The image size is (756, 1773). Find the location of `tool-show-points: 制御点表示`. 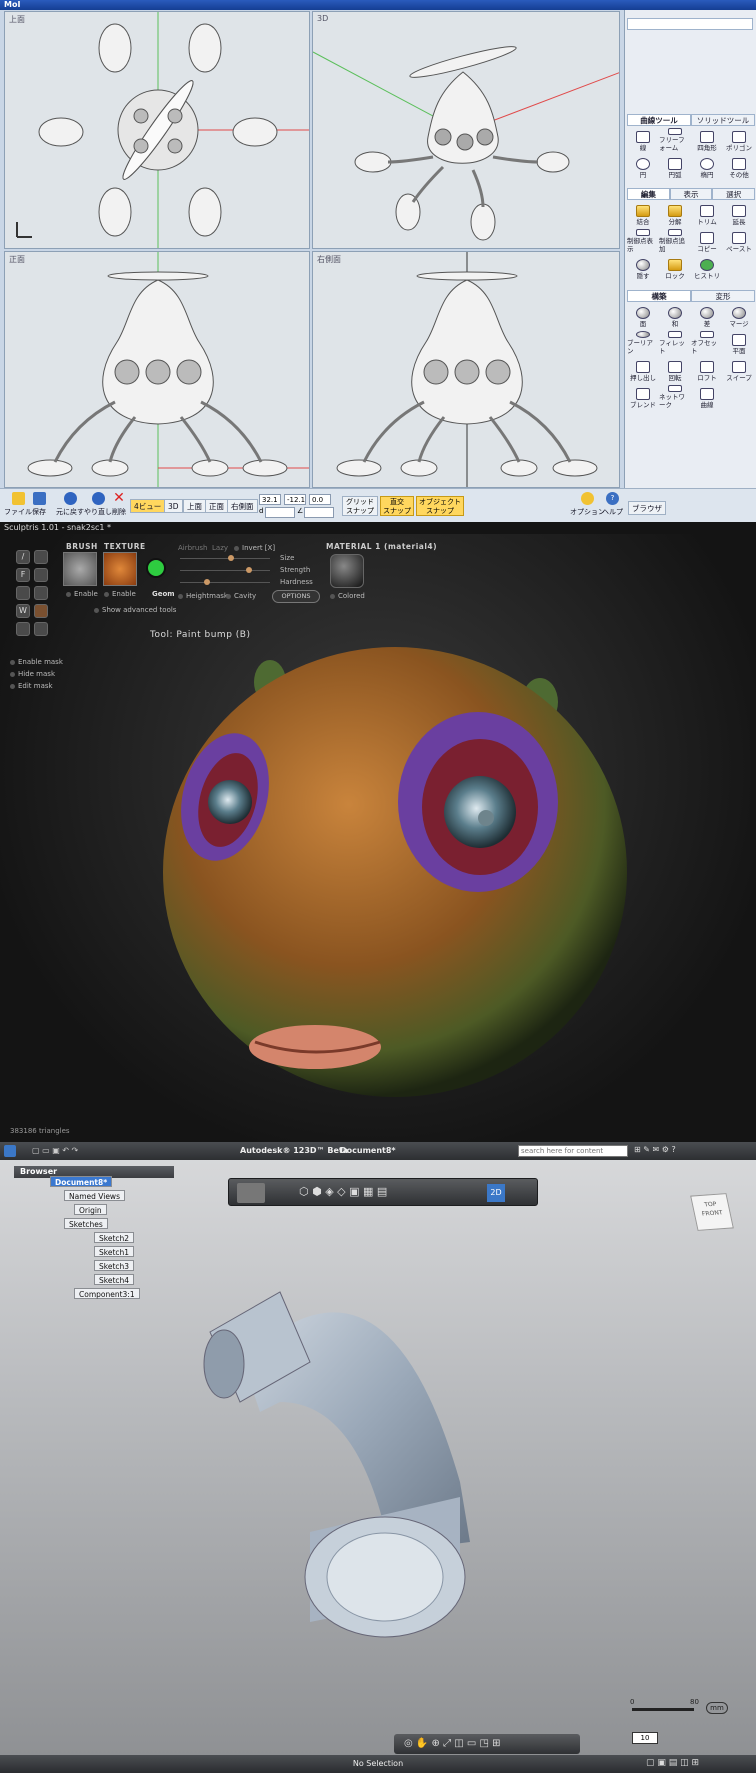

tool-show-points: 制御点表示 is located at coordinates (643, 241).